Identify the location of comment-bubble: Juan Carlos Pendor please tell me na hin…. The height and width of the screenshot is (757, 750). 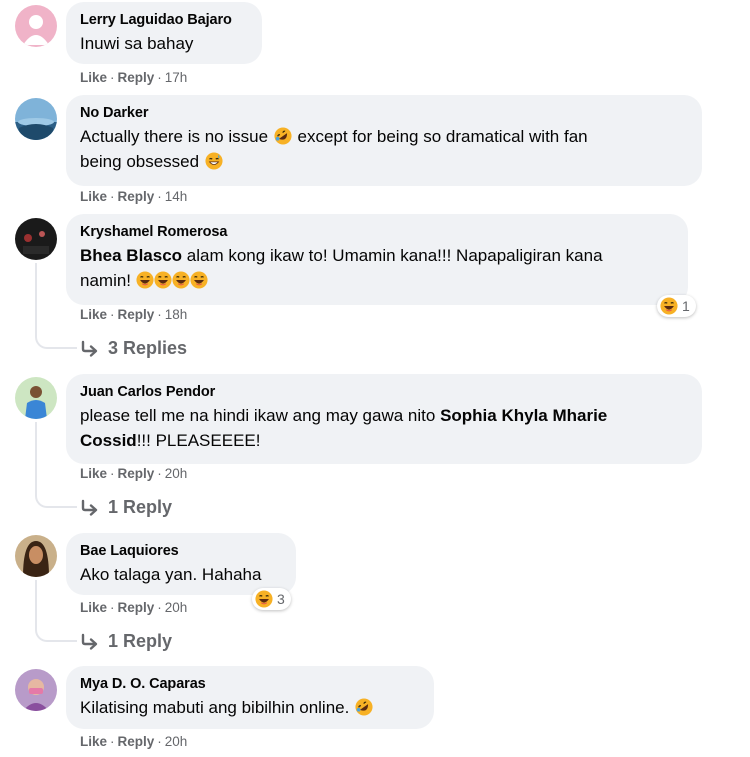
(384, 419).